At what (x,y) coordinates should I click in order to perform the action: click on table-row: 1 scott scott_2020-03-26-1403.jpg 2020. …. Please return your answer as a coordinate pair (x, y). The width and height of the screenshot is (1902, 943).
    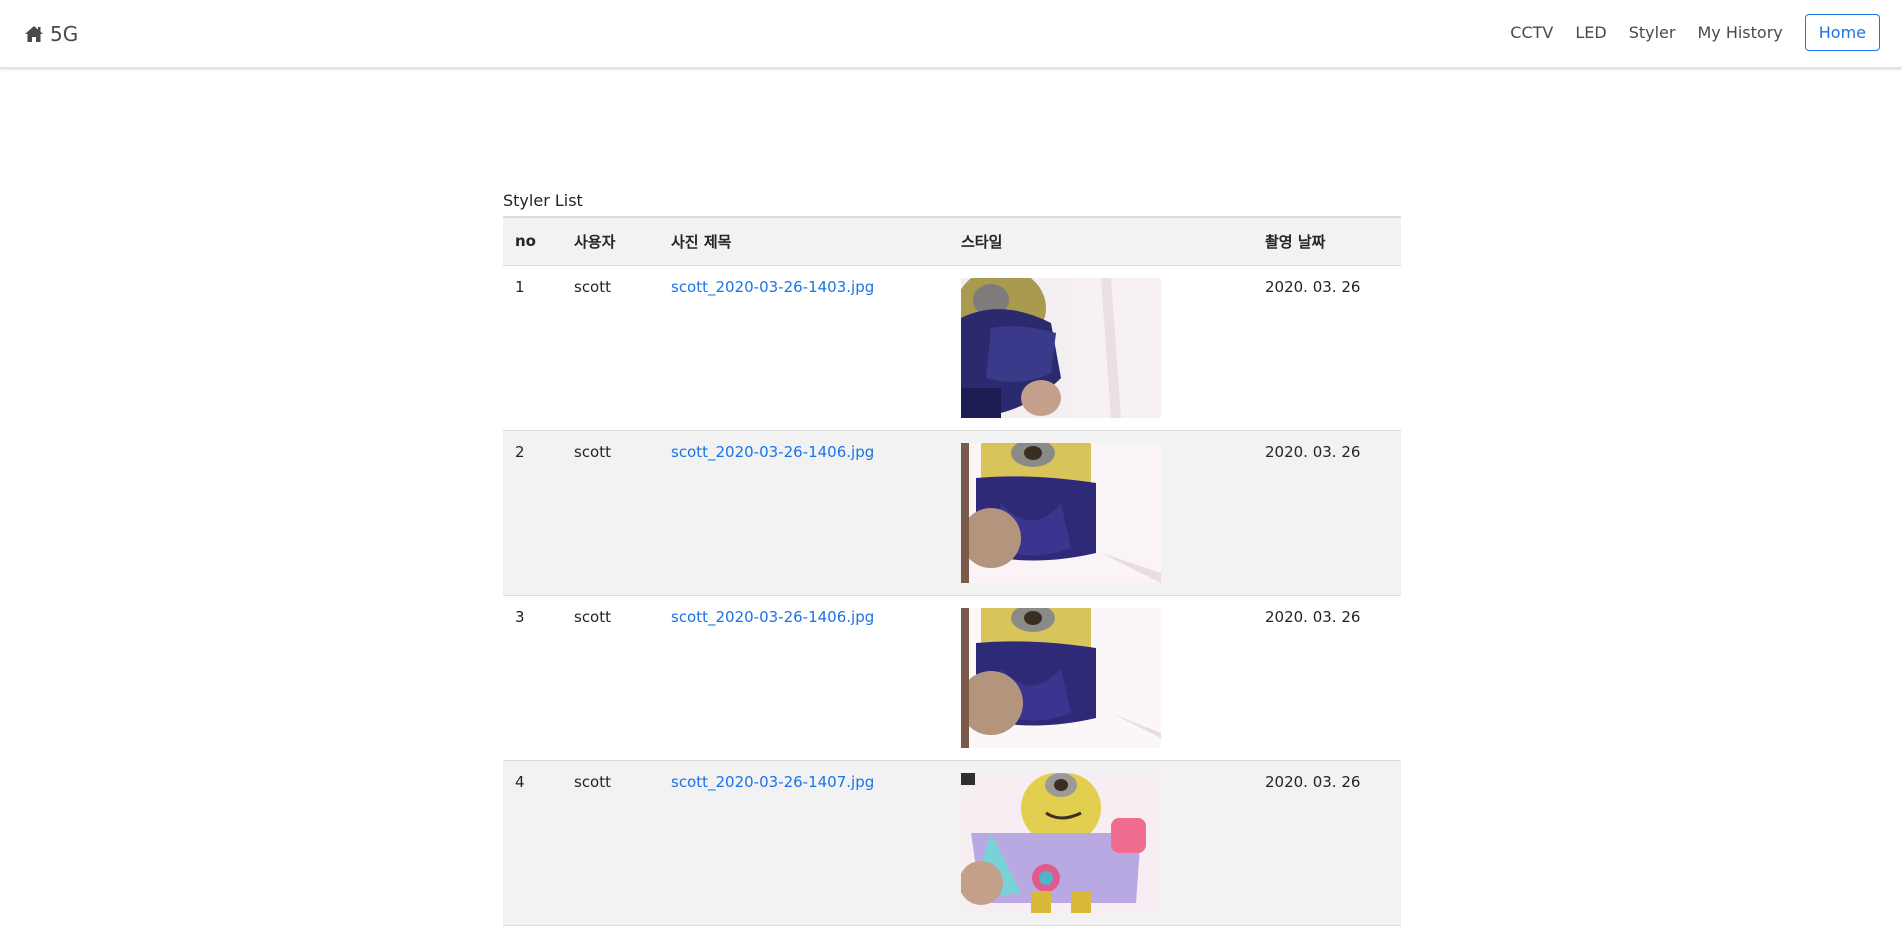
    Looking at the image, I should click on (952, 347).